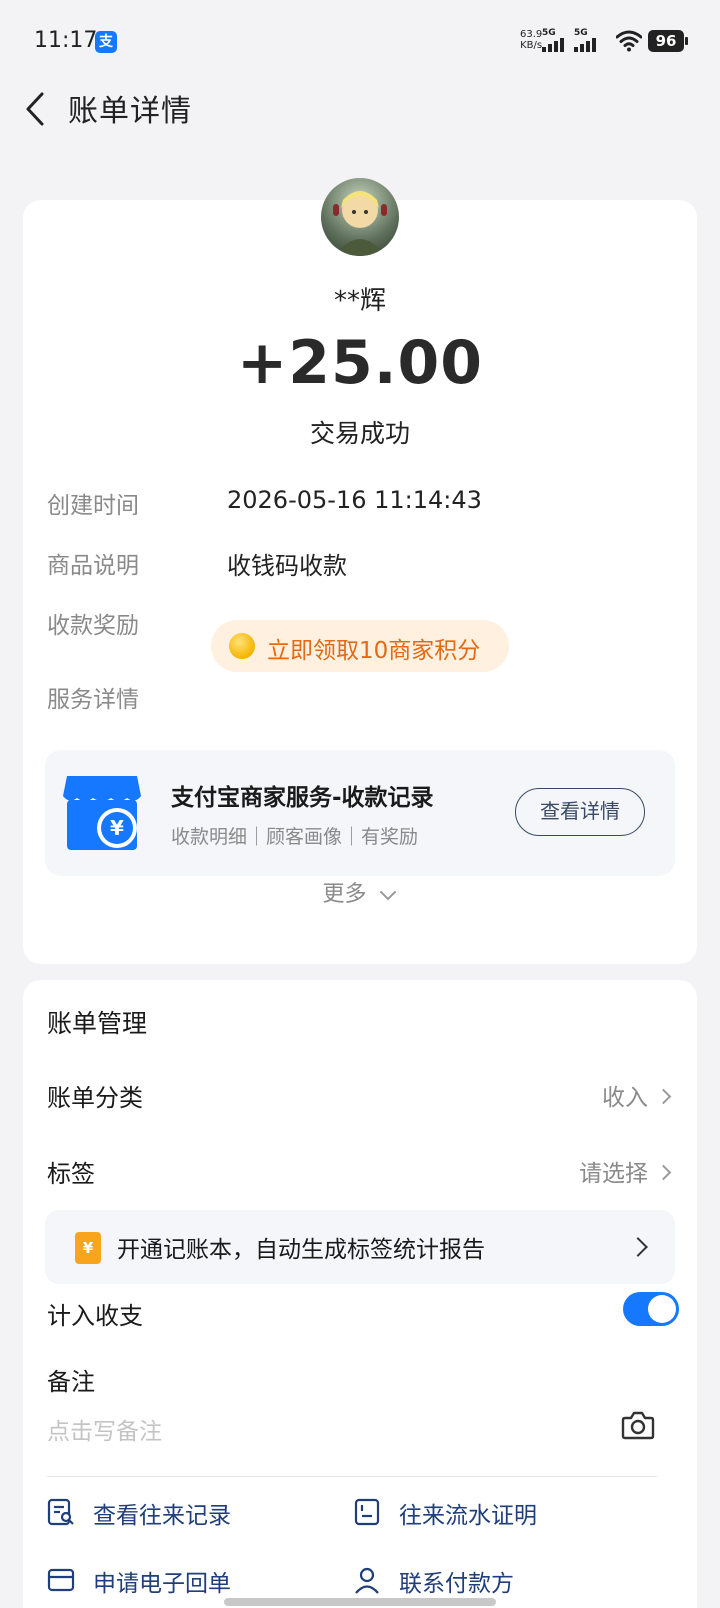  I want to click on ledger-promo-banner: ¥ 开通记账本，自动生成标签统计报告, so click(360, 1247).